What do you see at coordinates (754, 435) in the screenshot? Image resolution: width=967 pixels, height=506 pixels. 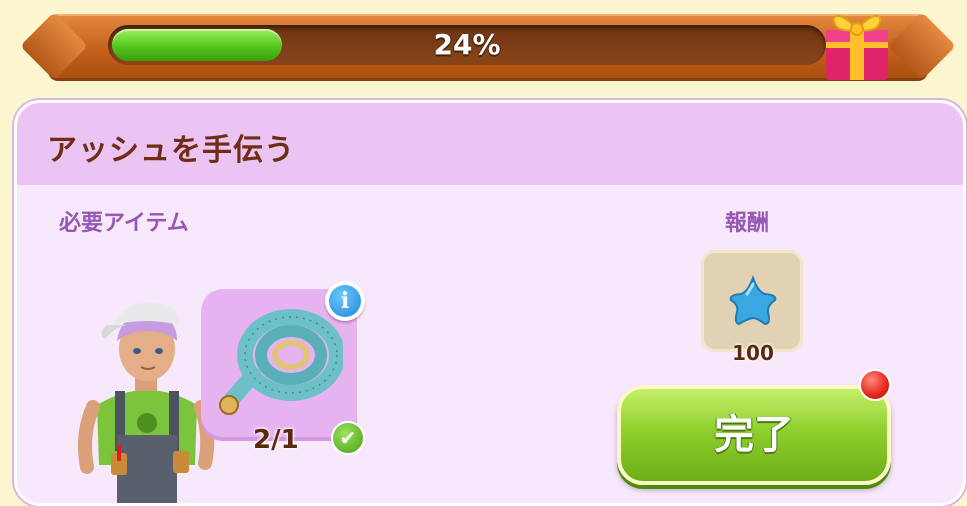 I see `complete-button: 完了` at bounding box center [754, 435].